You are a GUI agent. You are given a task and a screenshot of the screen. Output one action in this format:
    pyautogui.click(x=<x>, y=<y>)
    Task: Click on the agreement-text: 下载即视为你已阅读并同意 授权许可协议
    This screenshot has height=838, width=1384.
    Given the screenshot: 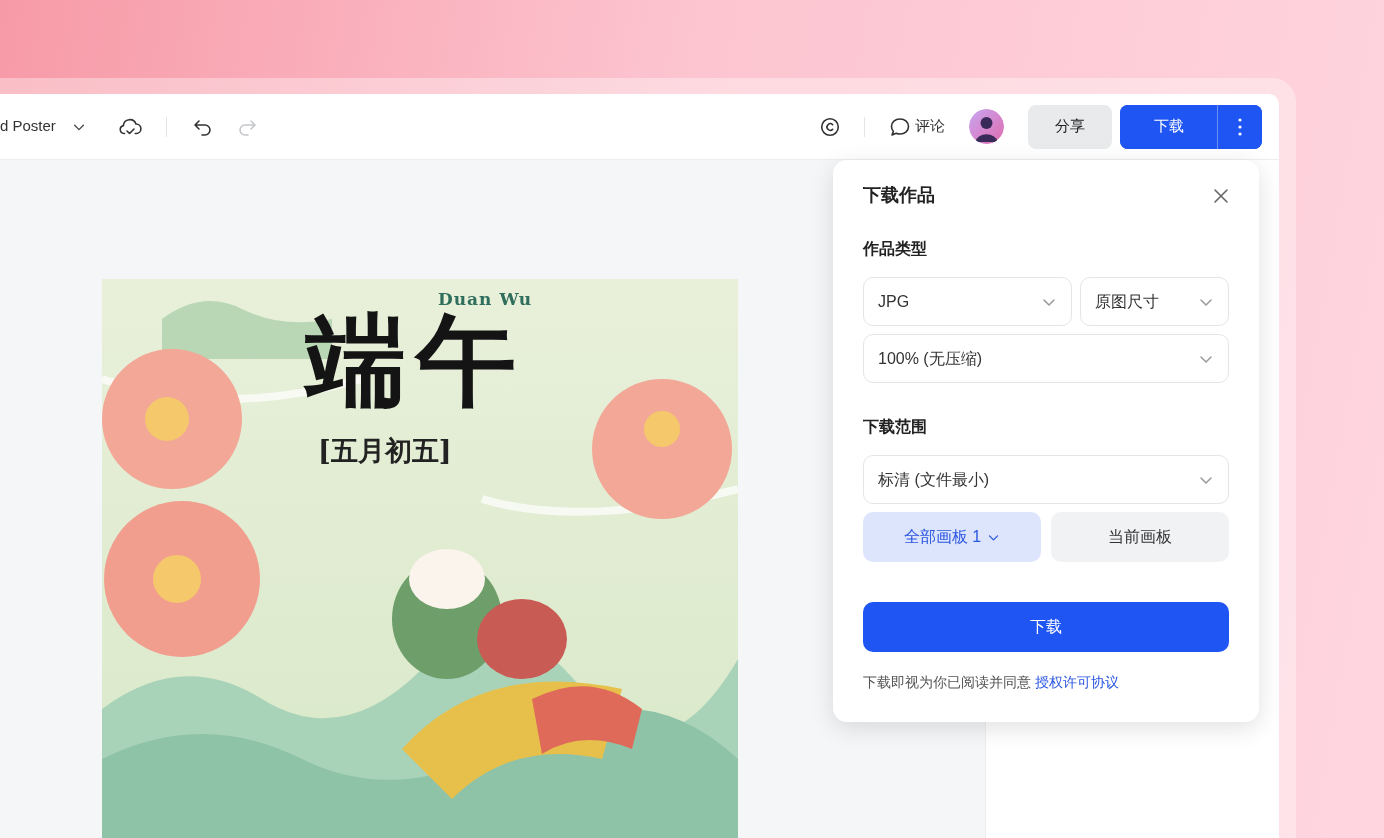 What is the action you would take?
    pyautogui.click(x=991, y=682)
    